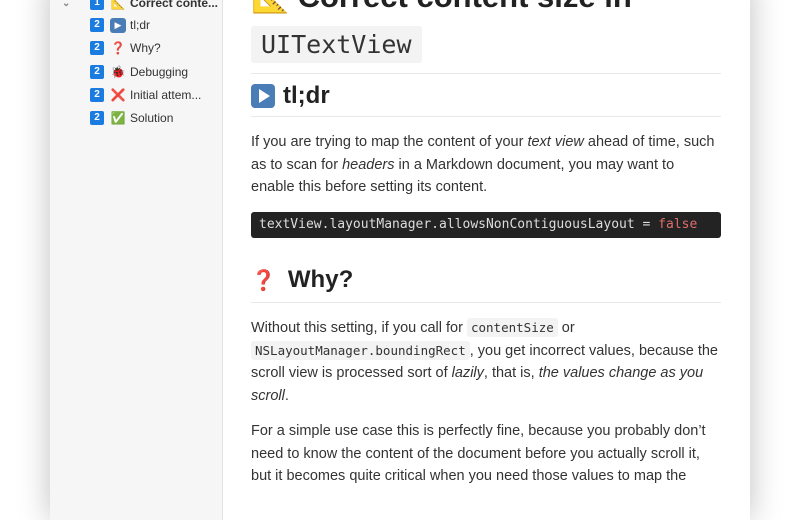 The image size is (800, 520). I want to click on outline-item-solution: 2 ✅ Solution, so click(131, 118).